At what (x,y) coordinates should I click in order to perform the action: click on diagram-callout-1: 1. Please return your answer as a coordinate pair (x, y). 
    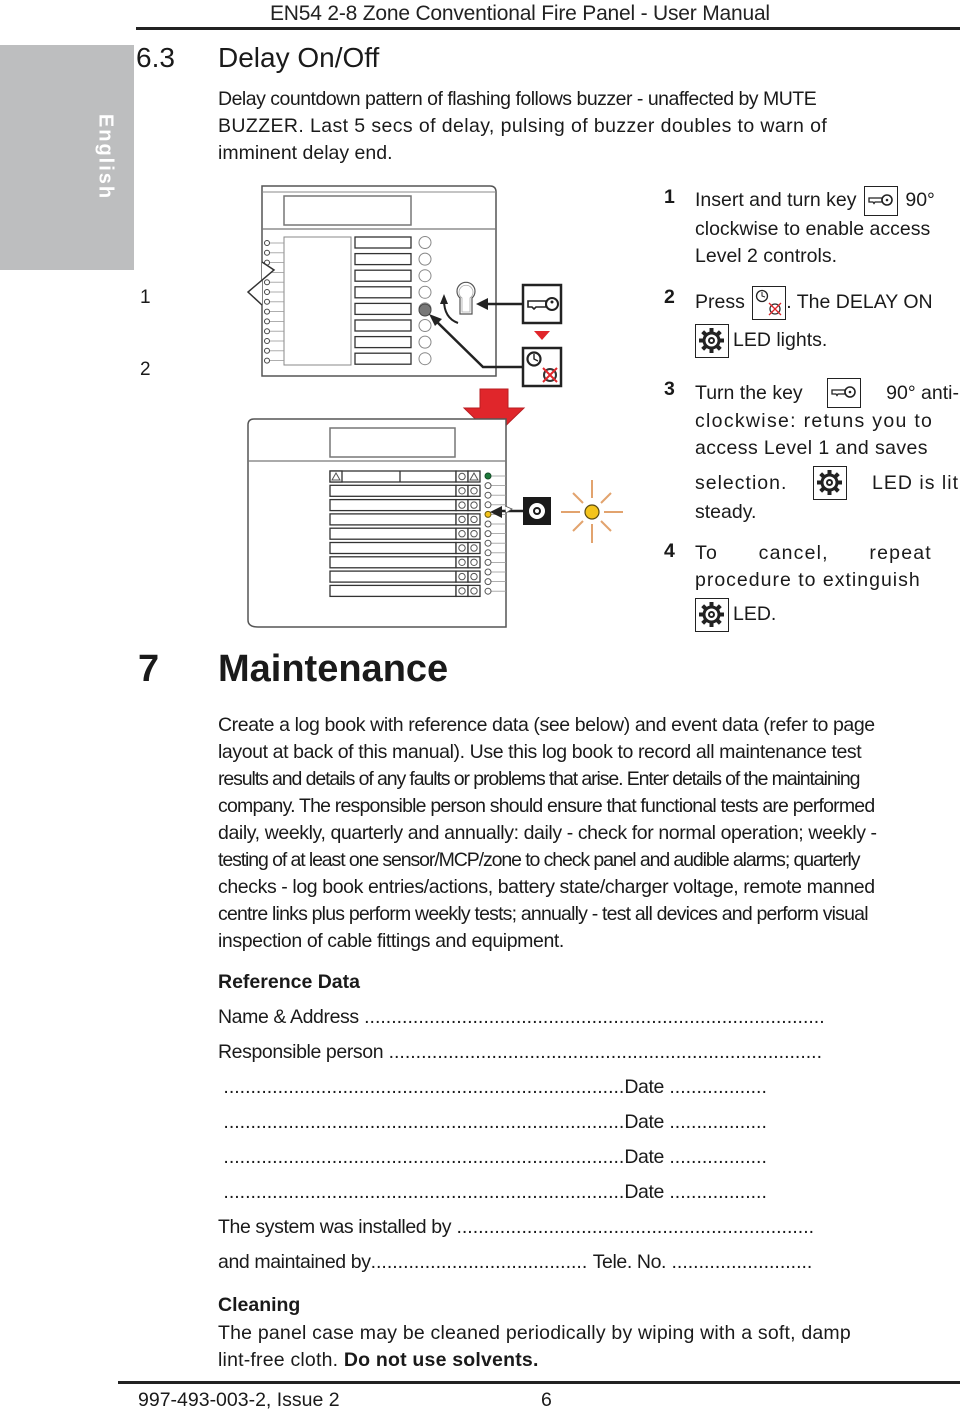
    Looking at the image, I should click on (145, 297).